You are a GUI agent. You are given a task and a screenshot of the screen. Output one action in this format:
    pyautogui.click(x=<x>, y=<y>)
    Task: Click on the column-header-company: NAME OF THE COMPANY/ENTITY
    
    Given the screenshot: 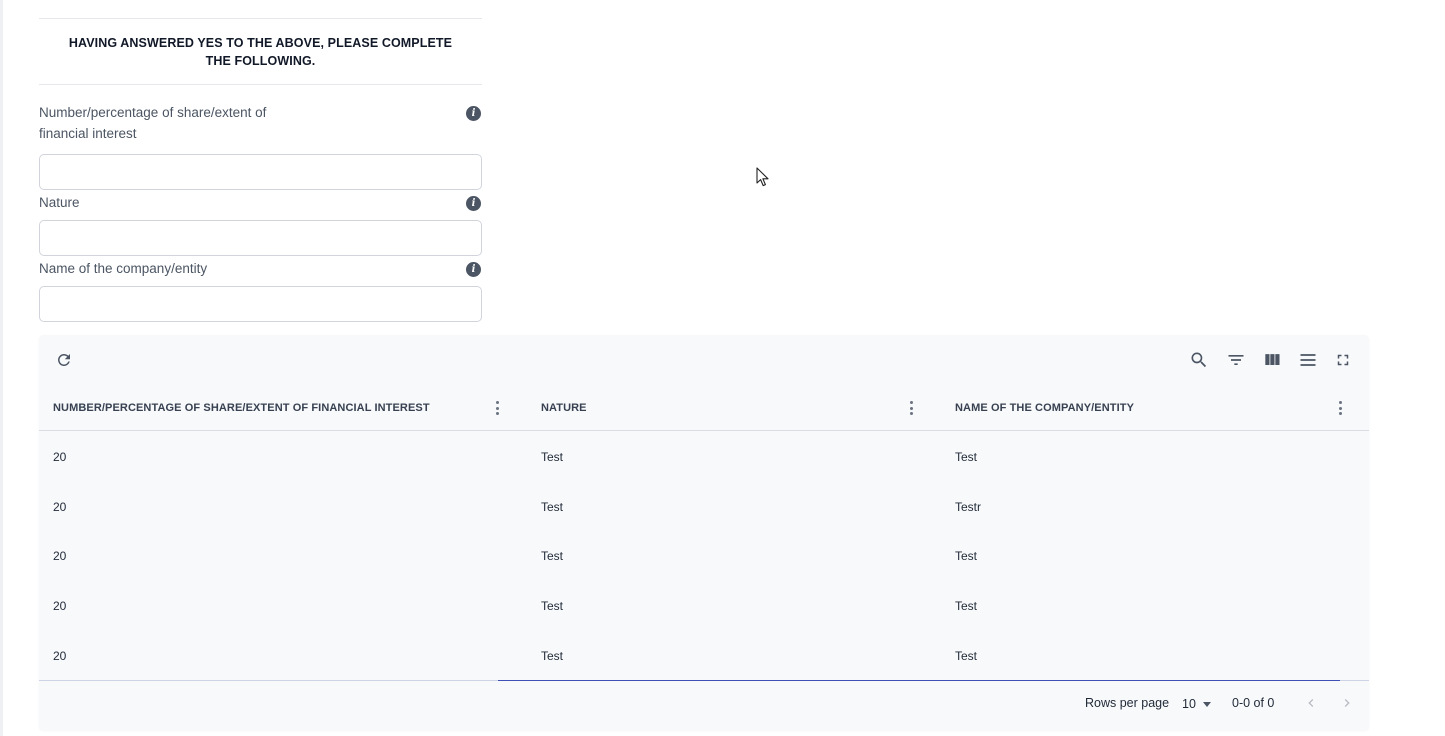 What is the action you would take?
    pyautogui.click(x=1044, y=408)
    